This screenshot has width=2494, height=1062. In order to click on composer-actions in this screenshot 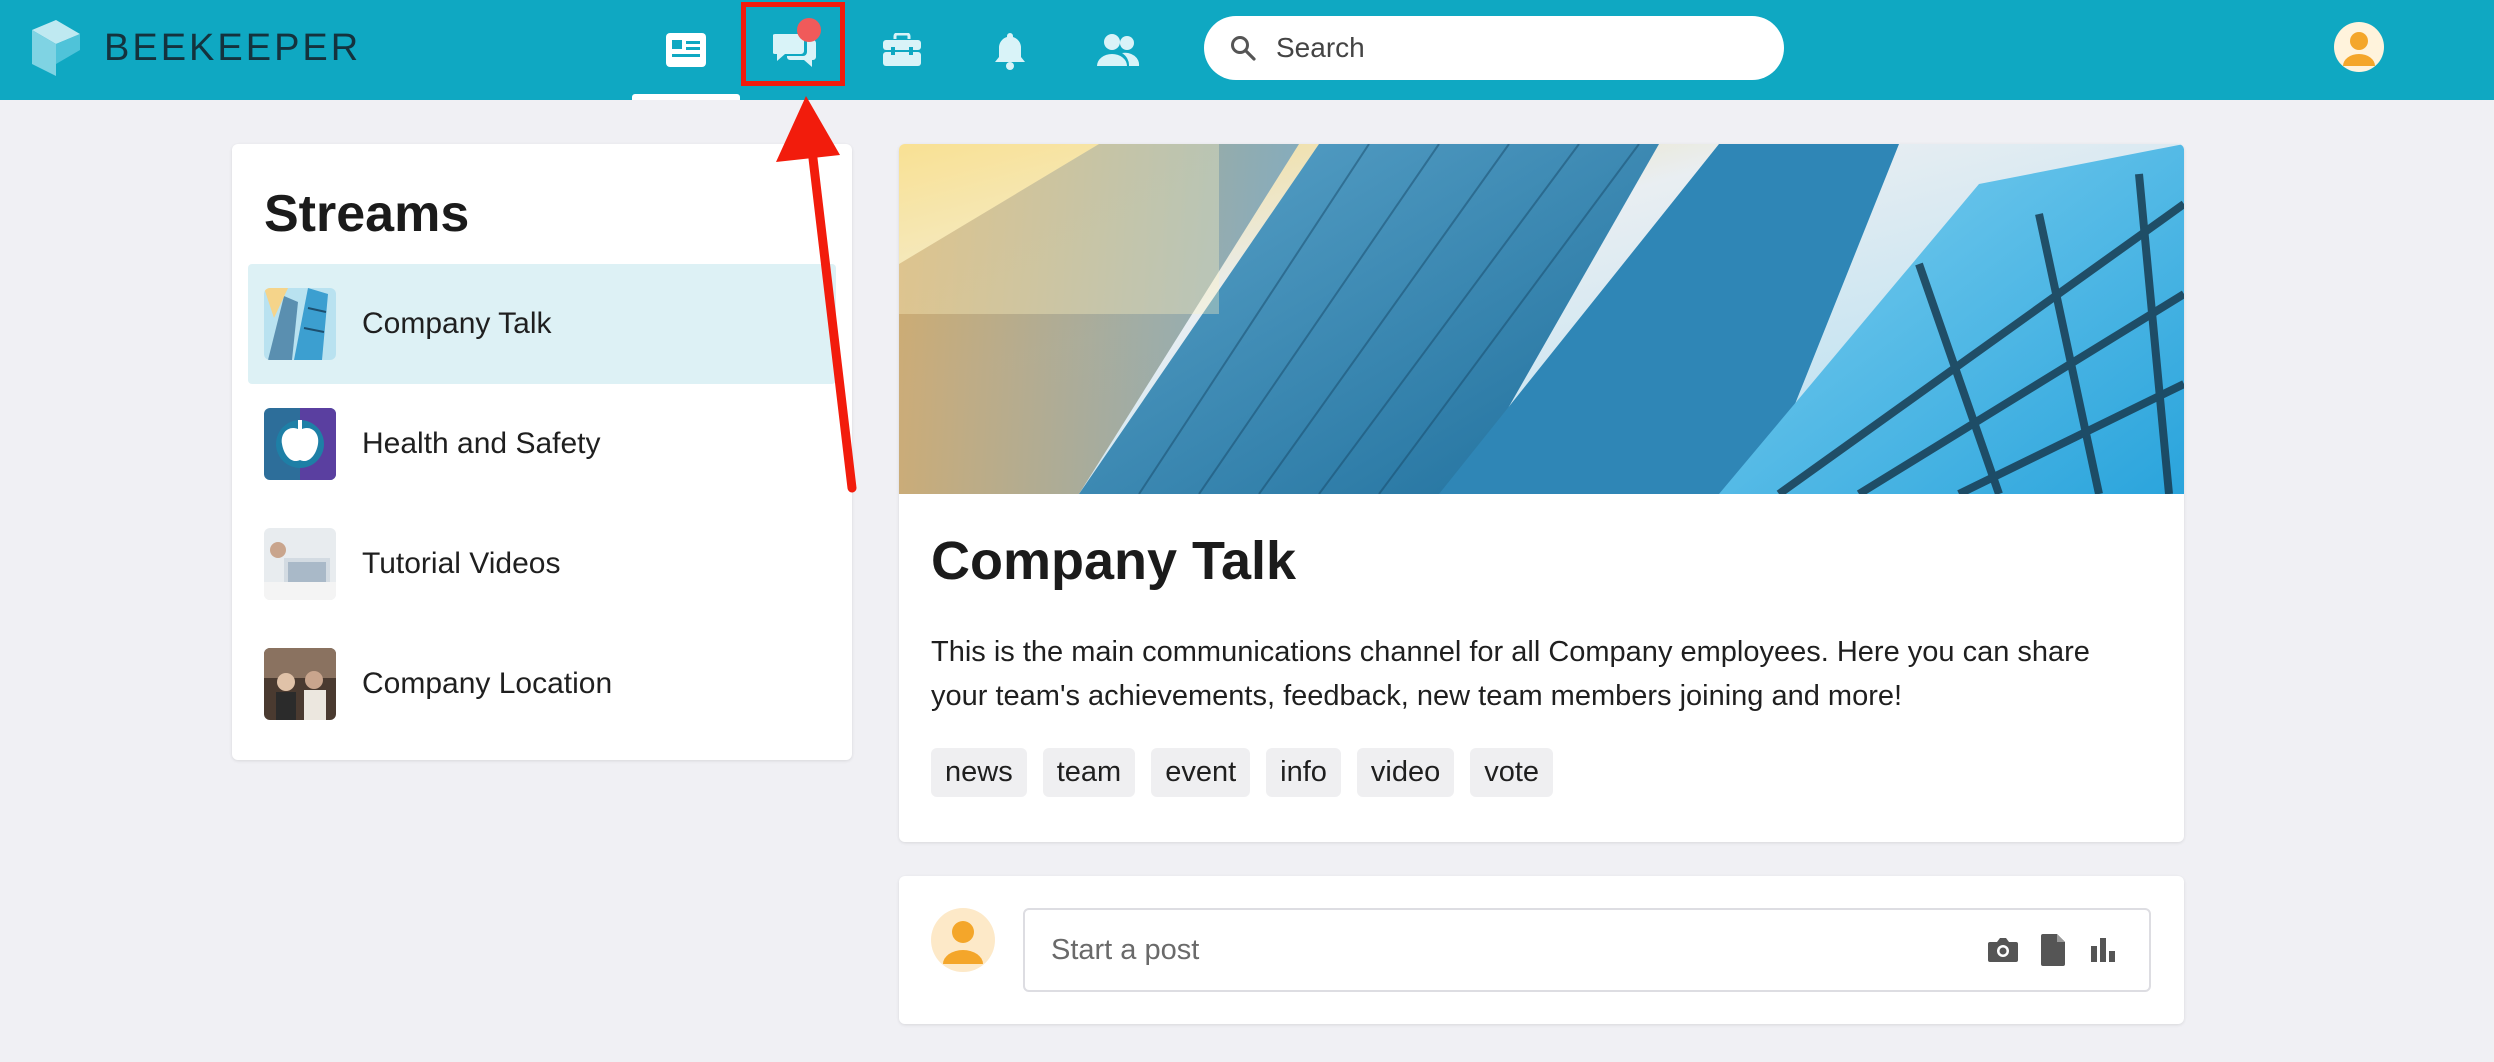, I will do `click(2052, 950)`.